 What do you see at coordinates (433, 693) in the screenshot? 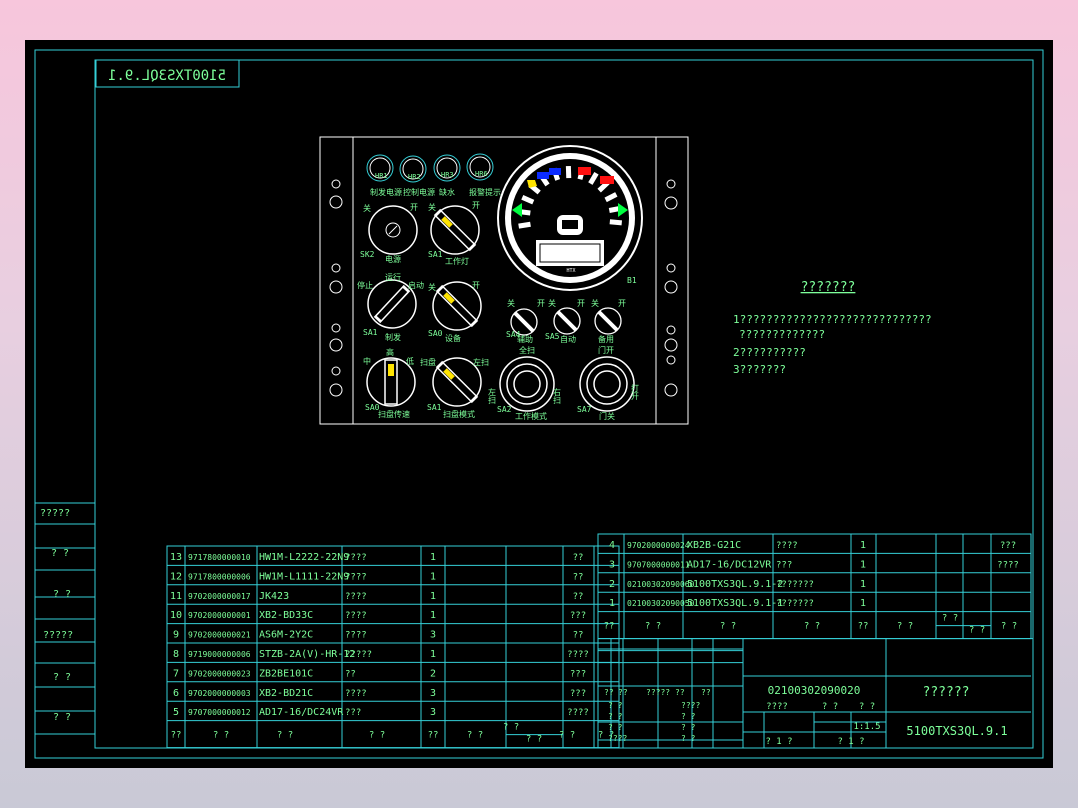
I see `bom-left-qty: 3` at bounding box center [433, 693].